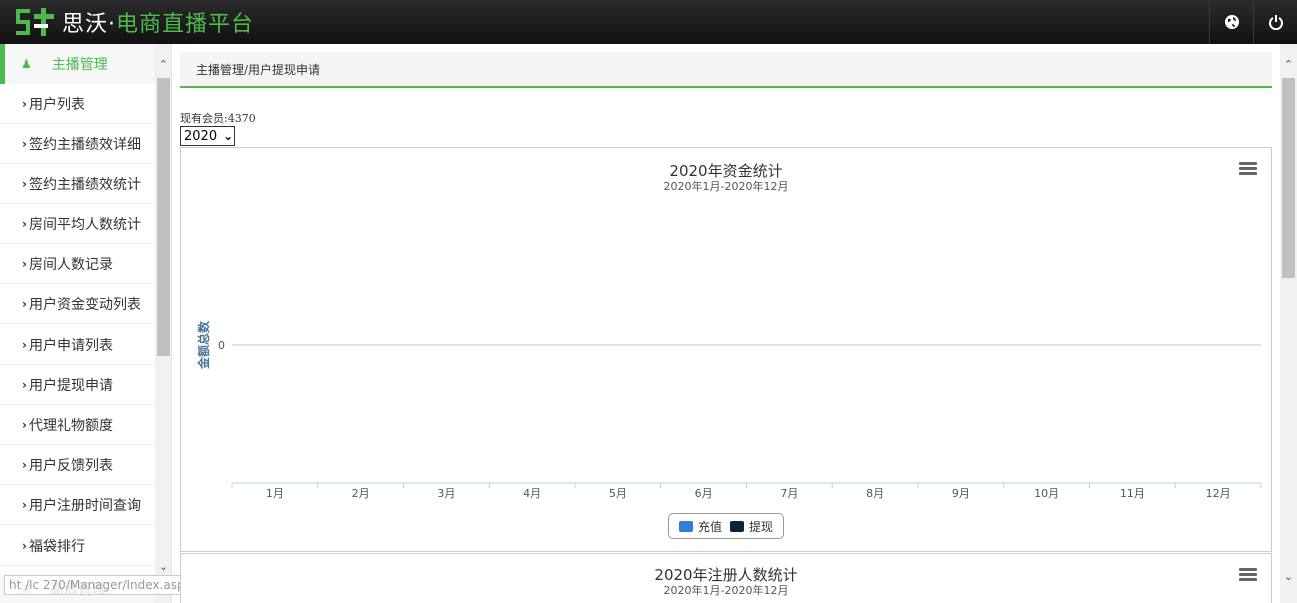  Describe the element at coordinates (648, 22) in the screenshot. I see `top-bar: 思沃·电商直播平台` at that location.